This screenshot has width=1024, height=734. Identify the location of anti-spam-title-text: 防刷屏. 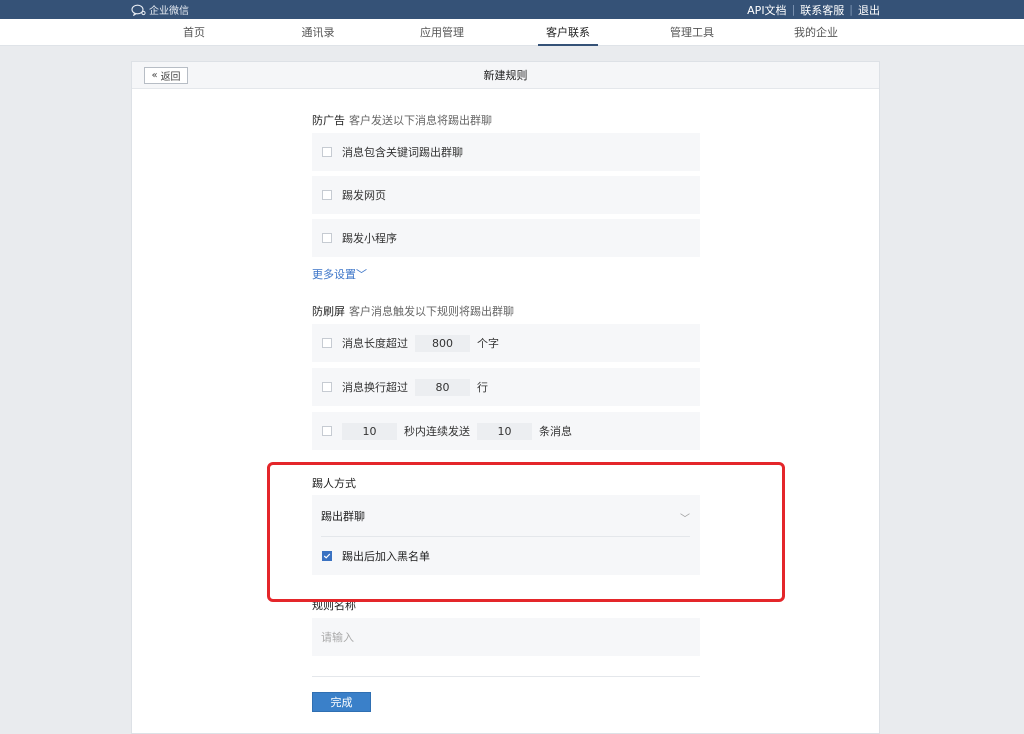
(328, 311).